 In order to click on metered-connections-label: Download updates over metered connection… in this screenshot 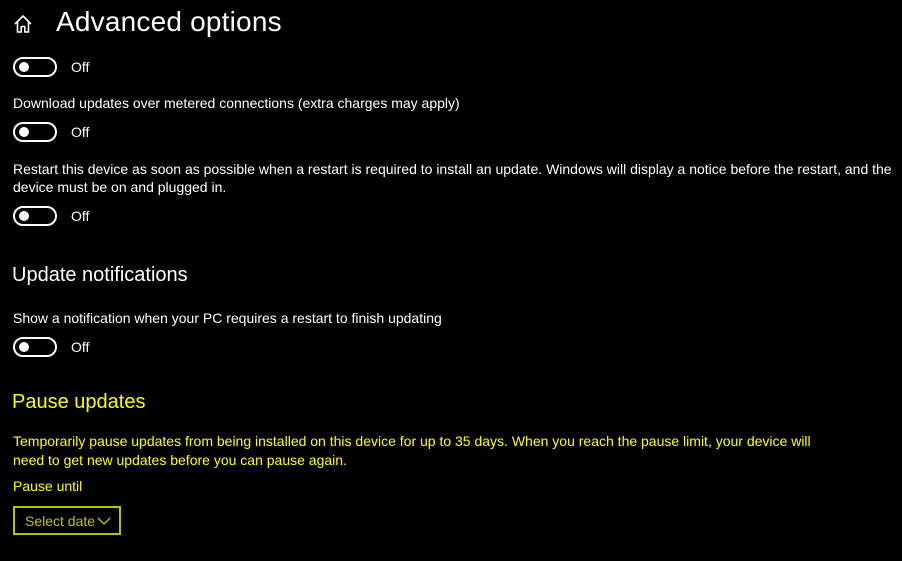, I will do `click(236, 103)`.